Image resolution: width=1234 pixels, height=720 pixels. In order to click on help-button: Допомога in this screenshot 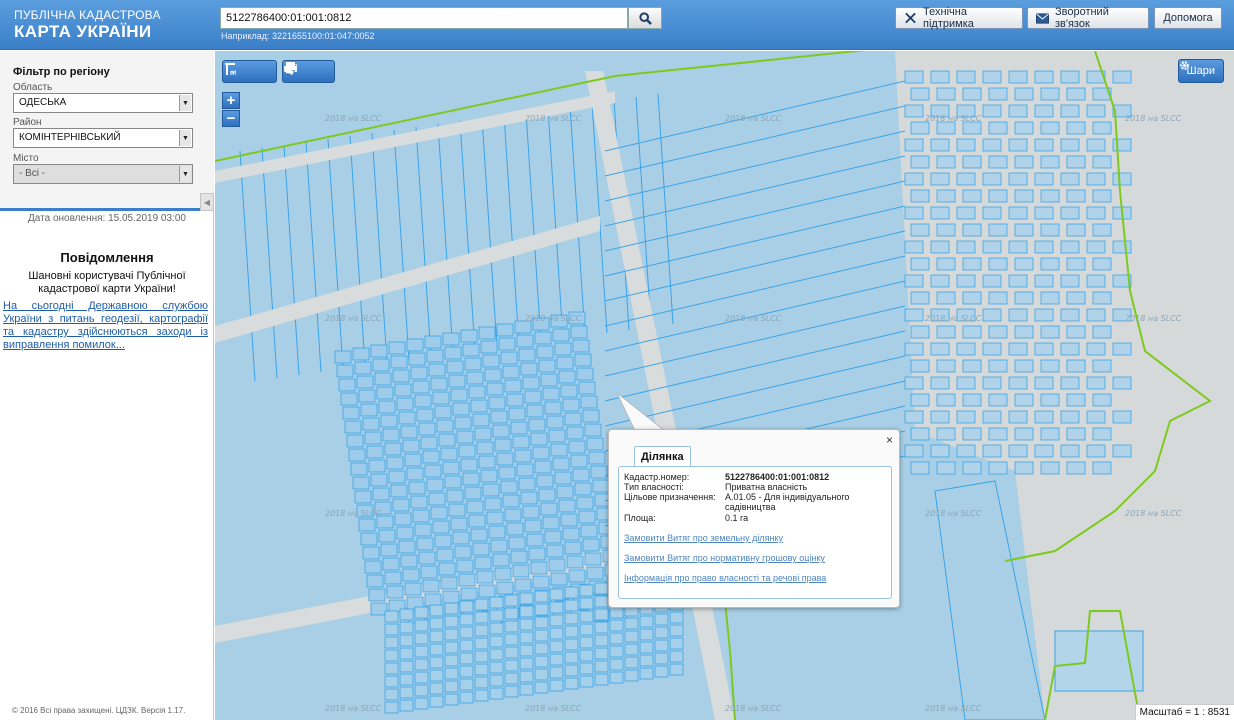, I will do `click(1188, 18)`.